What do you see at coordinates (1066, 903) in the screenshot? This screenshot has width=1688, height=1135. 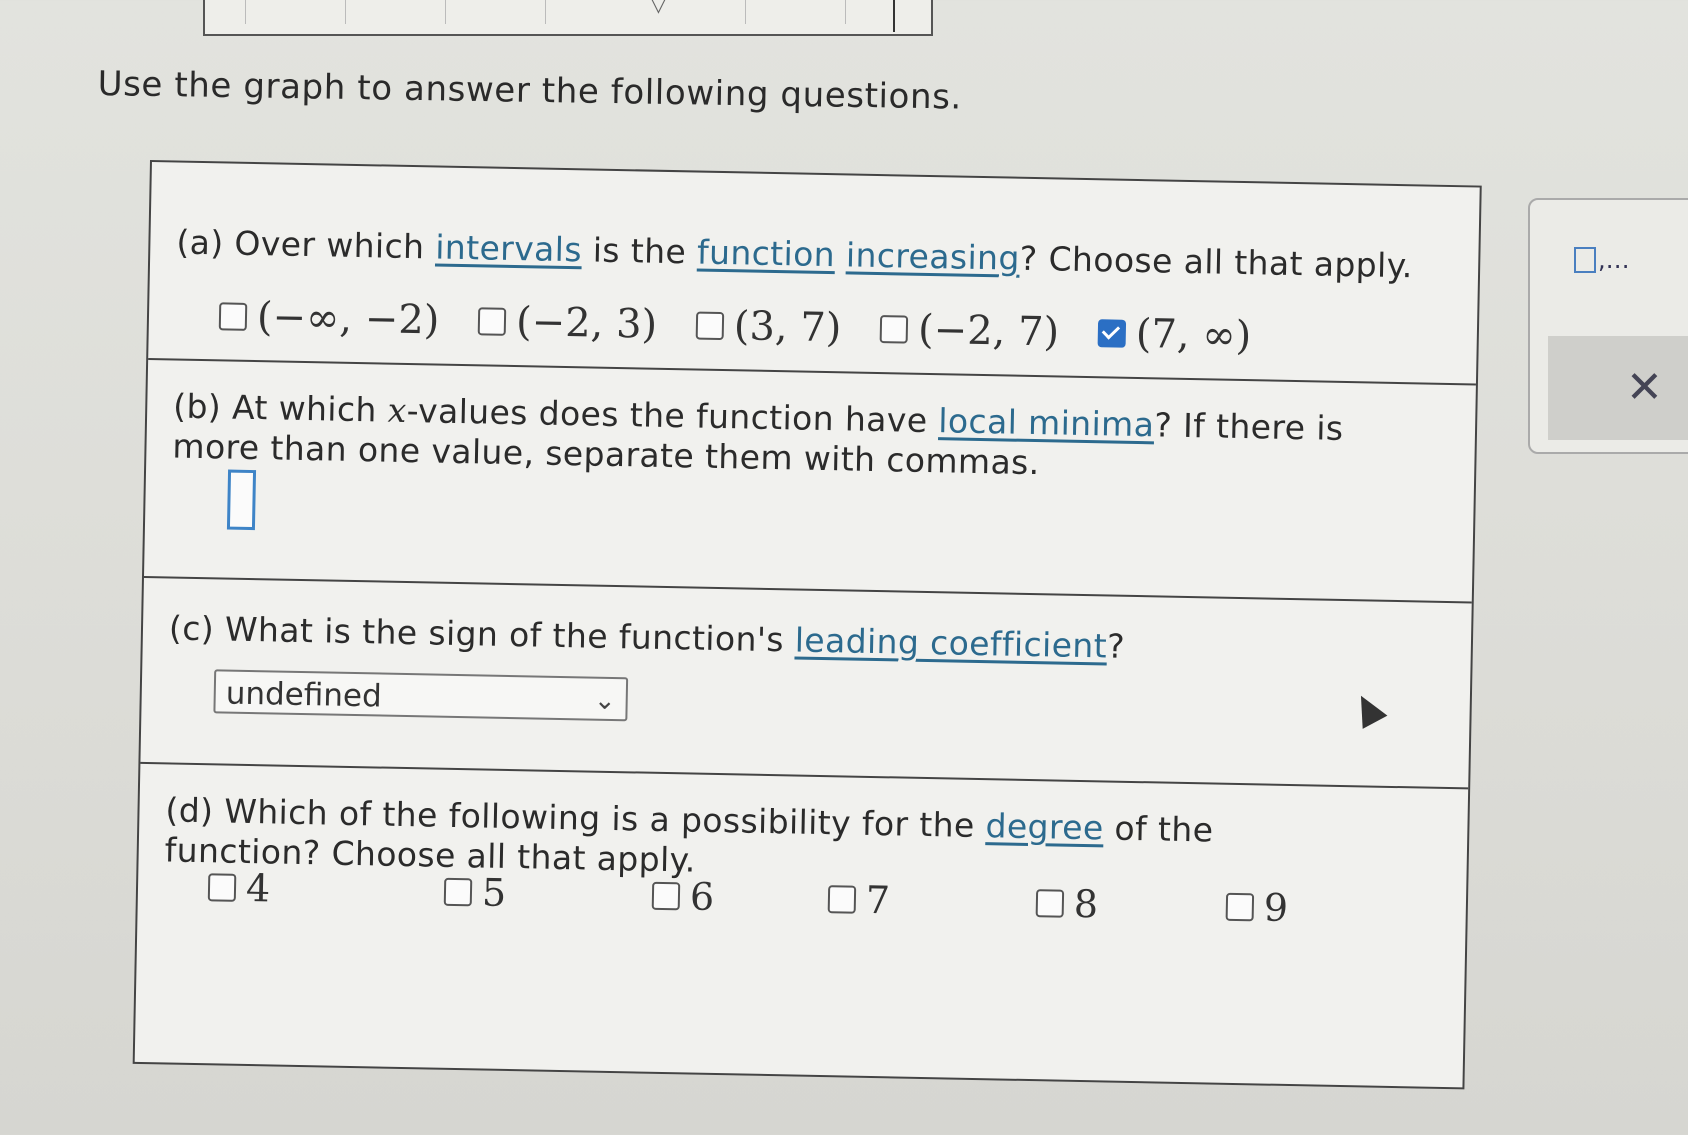 I see `degree-option-8: 8` at bounding box center [1066, 903].